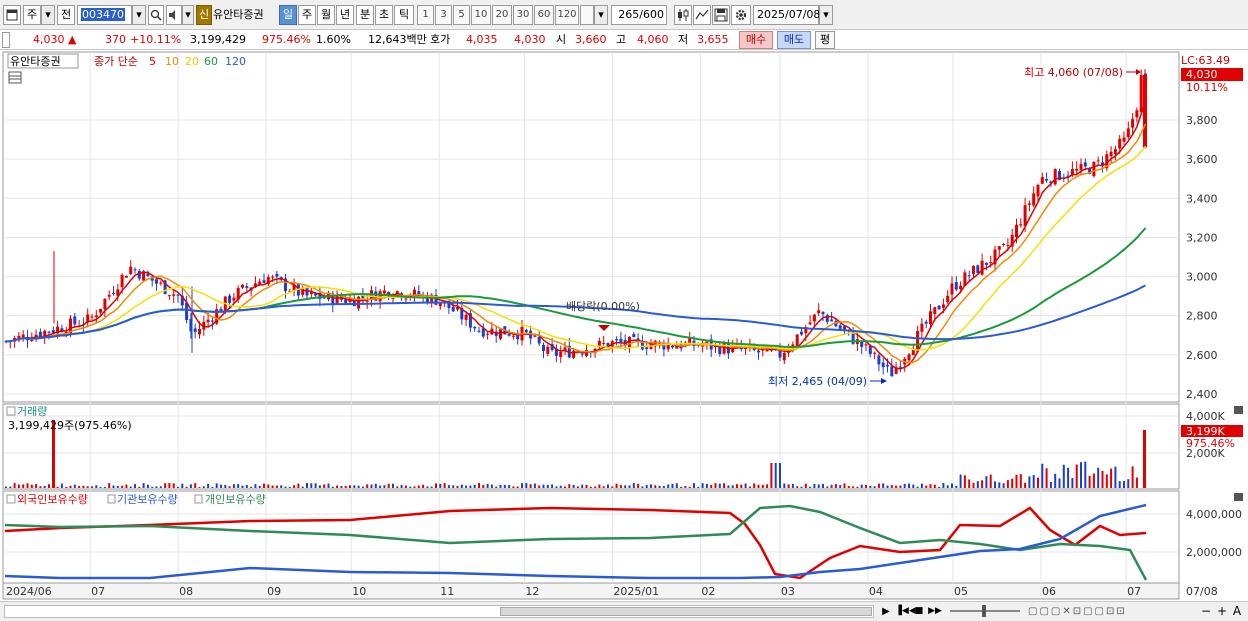 The image size is (1248, 621). Describe the element at coordinates (886, 611) in the screenshot. I see `scroll-right-icon: ▶` at that location.